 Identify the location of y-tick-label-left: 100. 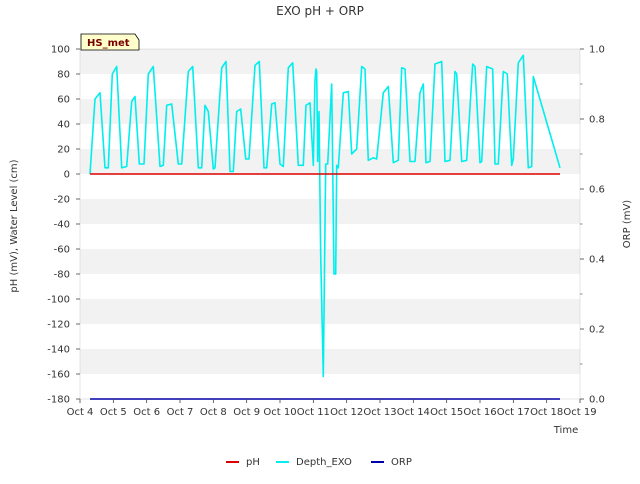
(60, 50).